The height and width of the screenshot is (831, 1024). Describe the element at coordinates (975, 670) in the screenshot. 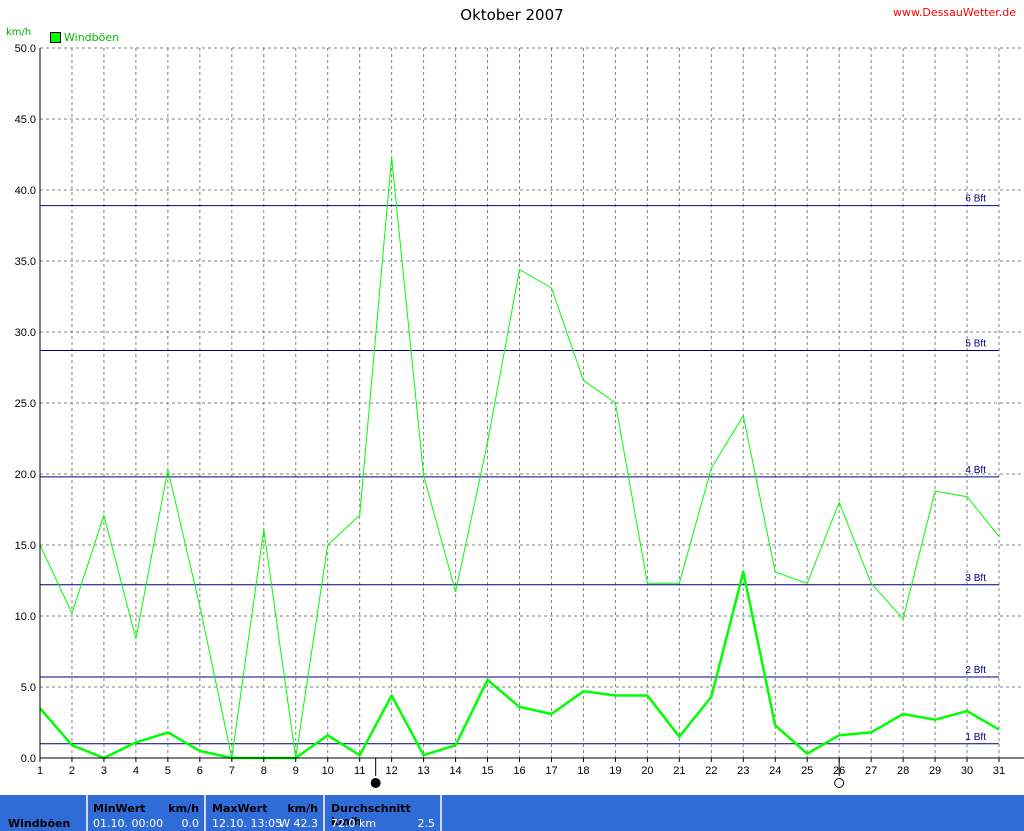

I see `beaufort-label: 2 Bft` at that location.